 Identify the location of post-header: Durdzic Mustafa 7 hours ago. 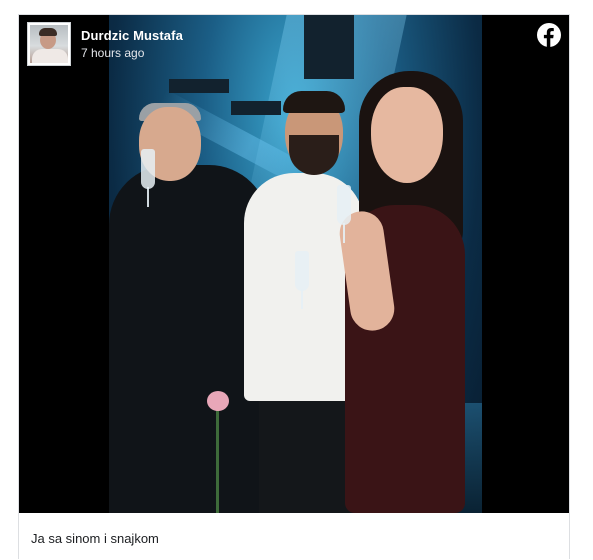
(294, 45).